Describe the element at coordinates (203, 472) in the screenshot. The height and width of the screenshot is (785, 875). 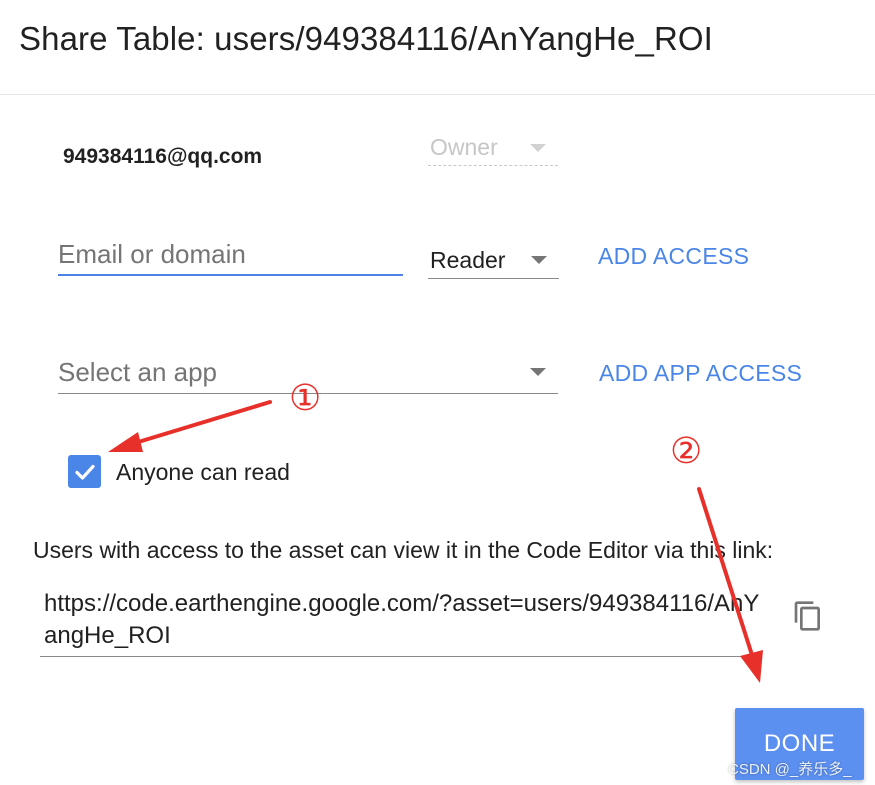
I see `anyone-can-read-label: Anyone can read` at that location.